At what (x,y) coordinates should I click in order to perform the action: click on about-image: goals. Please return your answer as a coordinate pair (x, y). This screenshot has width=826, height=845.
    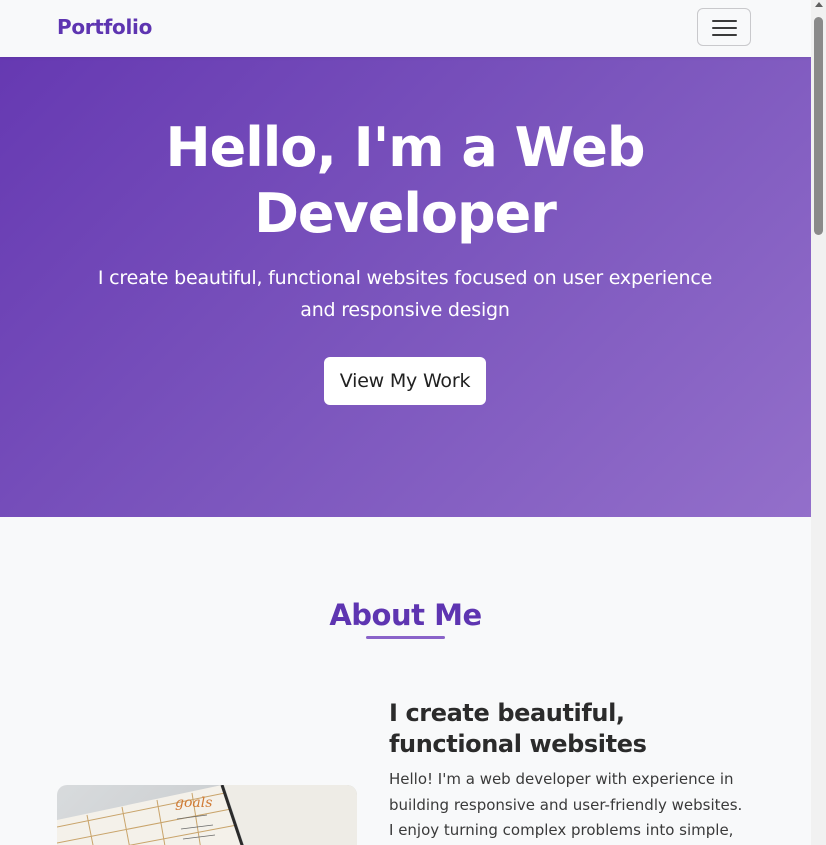
    Looking at the image, I should click on (207, 815).